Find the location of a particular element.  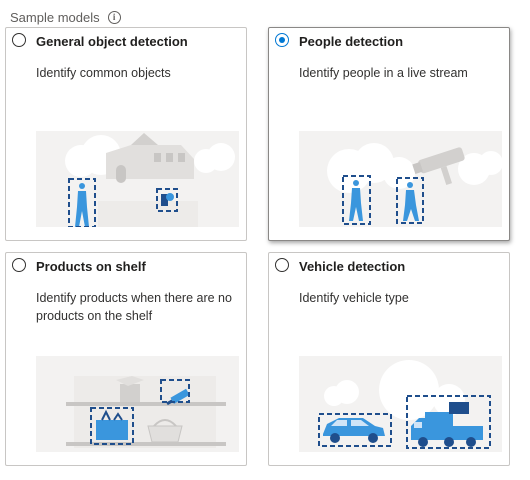

card-title: People detection is located at coordinates (351, 41).